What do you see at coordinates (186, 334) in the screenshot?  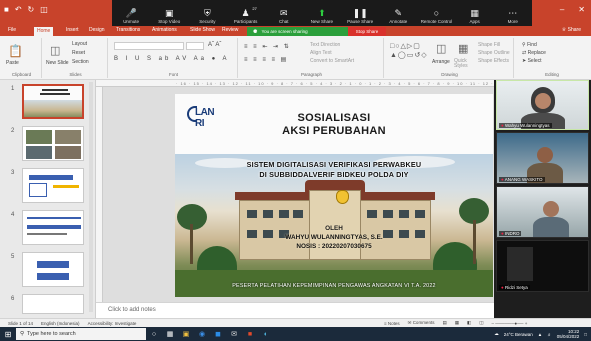 I see `file-explorer-icon: ▣` at bounding box center [186, 334].